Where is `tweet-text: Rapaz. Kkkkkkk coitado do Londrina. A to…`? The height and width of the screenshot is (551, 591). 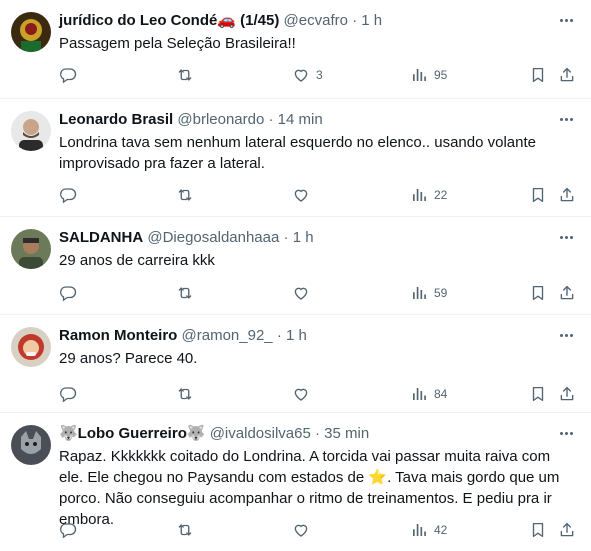
tweet-text: Rapaz. Kkkkkkk coitado do Londrina. A to… is located at coordinates (318, 488).